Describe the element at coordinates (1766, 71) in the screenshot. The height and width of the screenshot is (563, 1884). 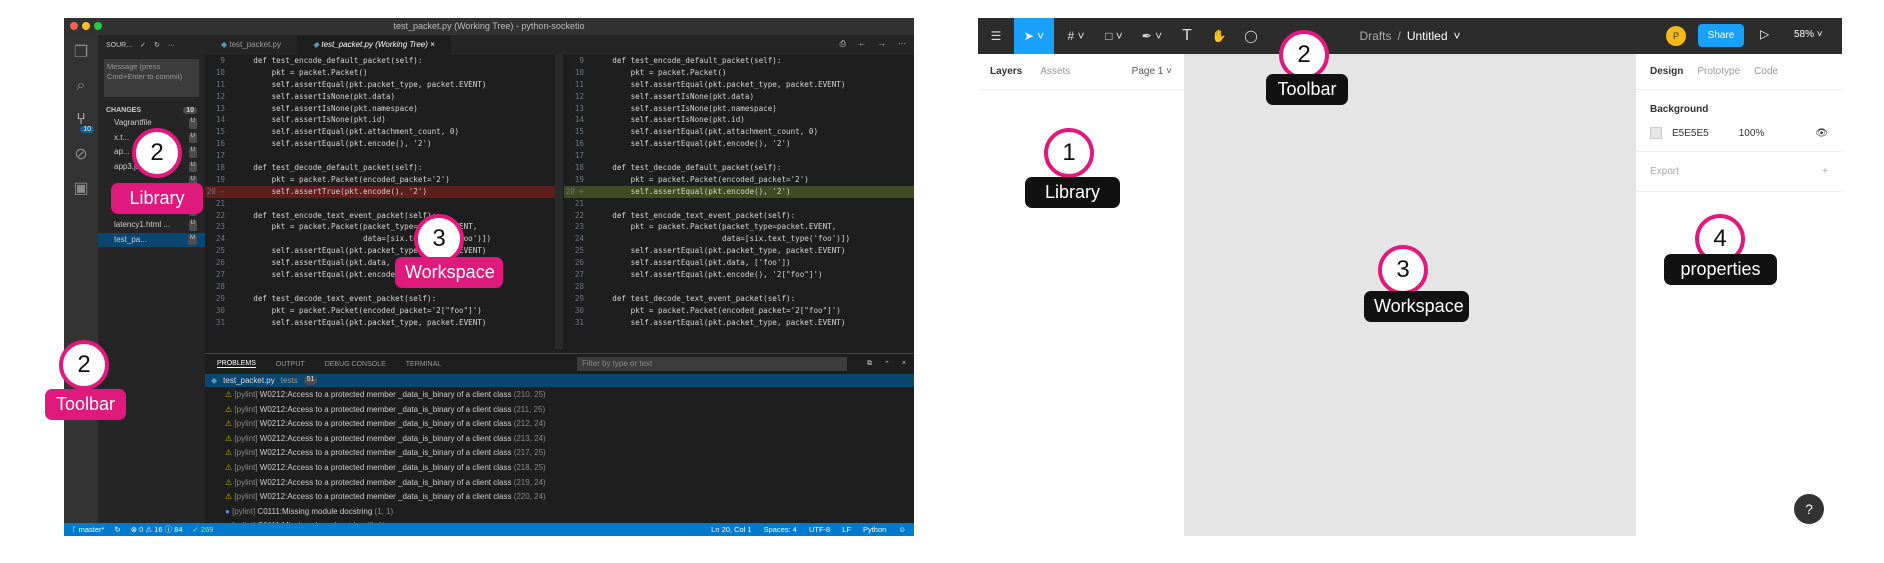
I see `tab-code: Code` at that location.